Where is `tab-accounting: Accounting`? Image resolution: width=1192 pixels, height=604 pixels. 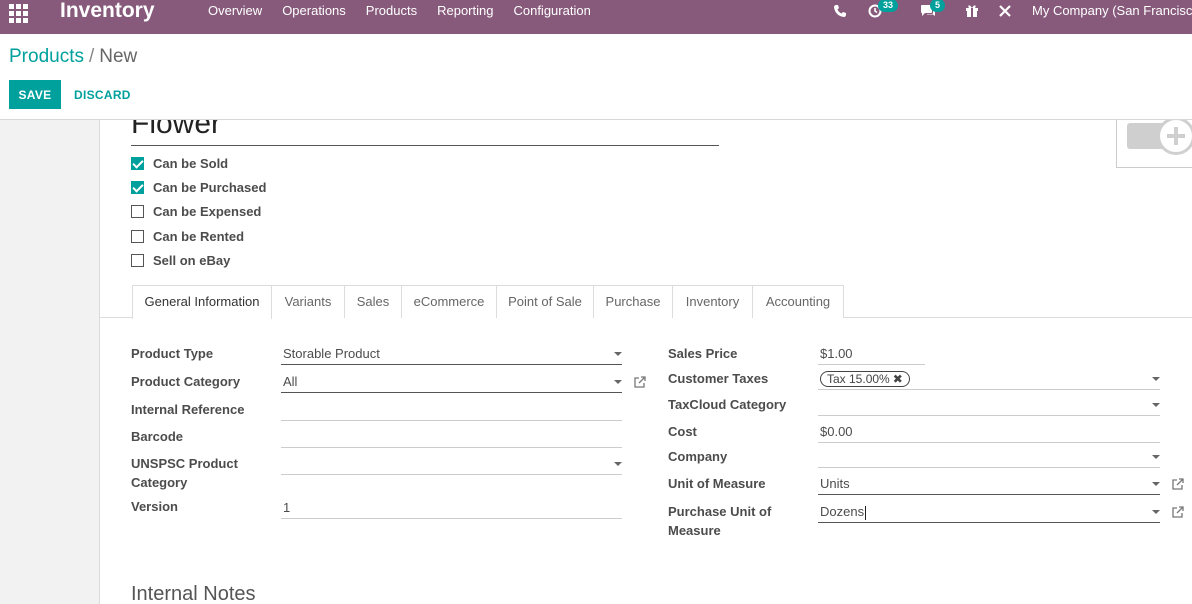
tab-accounting: Accounting is located at coordinates (798, 301).